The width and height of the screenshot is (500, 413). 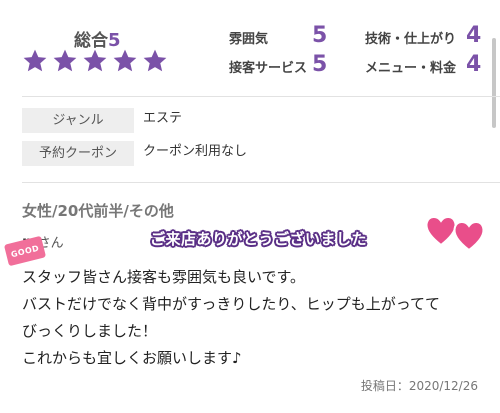 I want to click on star-rating, so click(x=95, y=61).